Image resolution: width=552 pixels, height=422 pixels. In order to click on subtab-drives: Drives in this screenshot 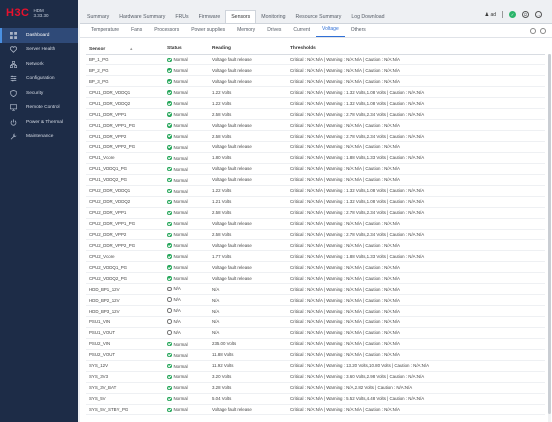, I will do `click(274, 32)`.